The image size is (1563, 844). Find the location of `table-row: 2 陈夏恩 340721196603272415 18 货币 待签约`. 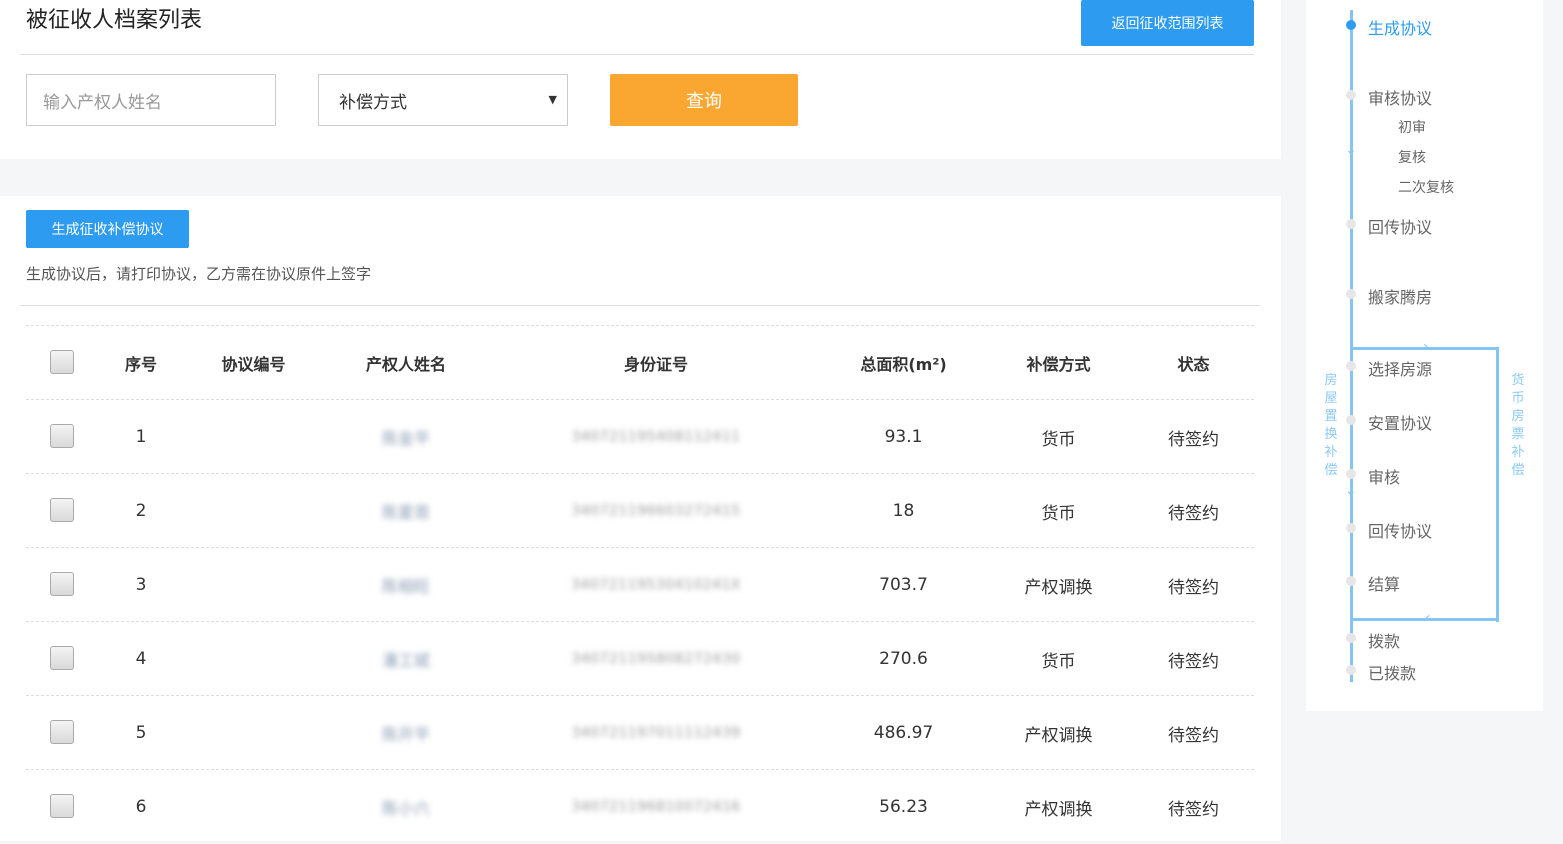

table-row: 2 陈夏恩 340721196603272415 18 货币 待签约 is located at coordinates (640, 510).